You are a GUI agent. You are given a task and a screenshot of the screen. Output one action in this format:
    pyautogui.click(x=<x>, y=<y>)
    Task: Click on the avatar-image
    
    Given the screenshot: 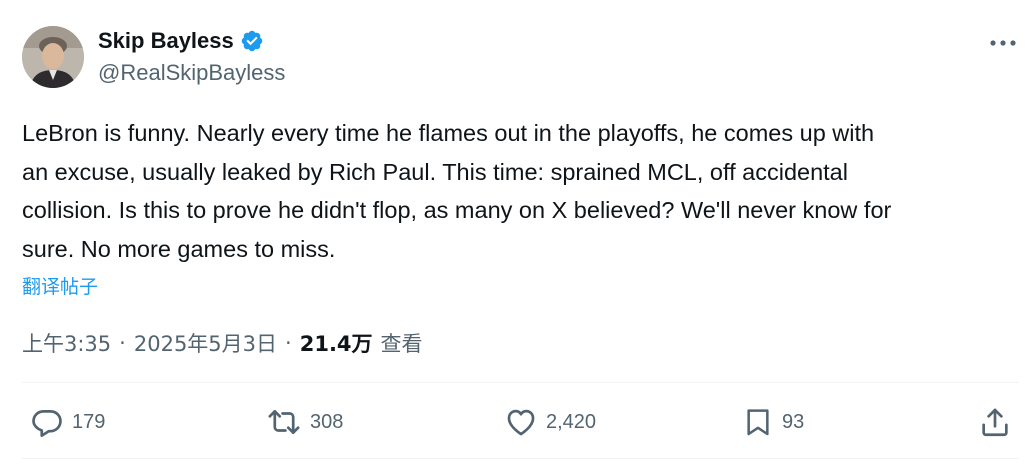 What is the action you would take?
    pyautogui.click(x=53, y=57)
    